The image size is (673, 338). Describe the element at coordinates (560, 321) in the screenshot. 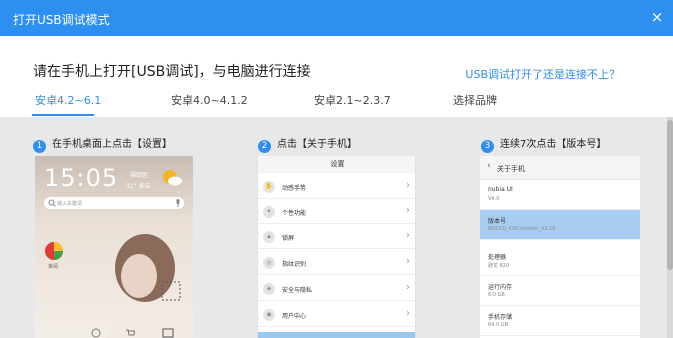

I see `about-row-storage: 手机存储 64.0 GB` at that location.